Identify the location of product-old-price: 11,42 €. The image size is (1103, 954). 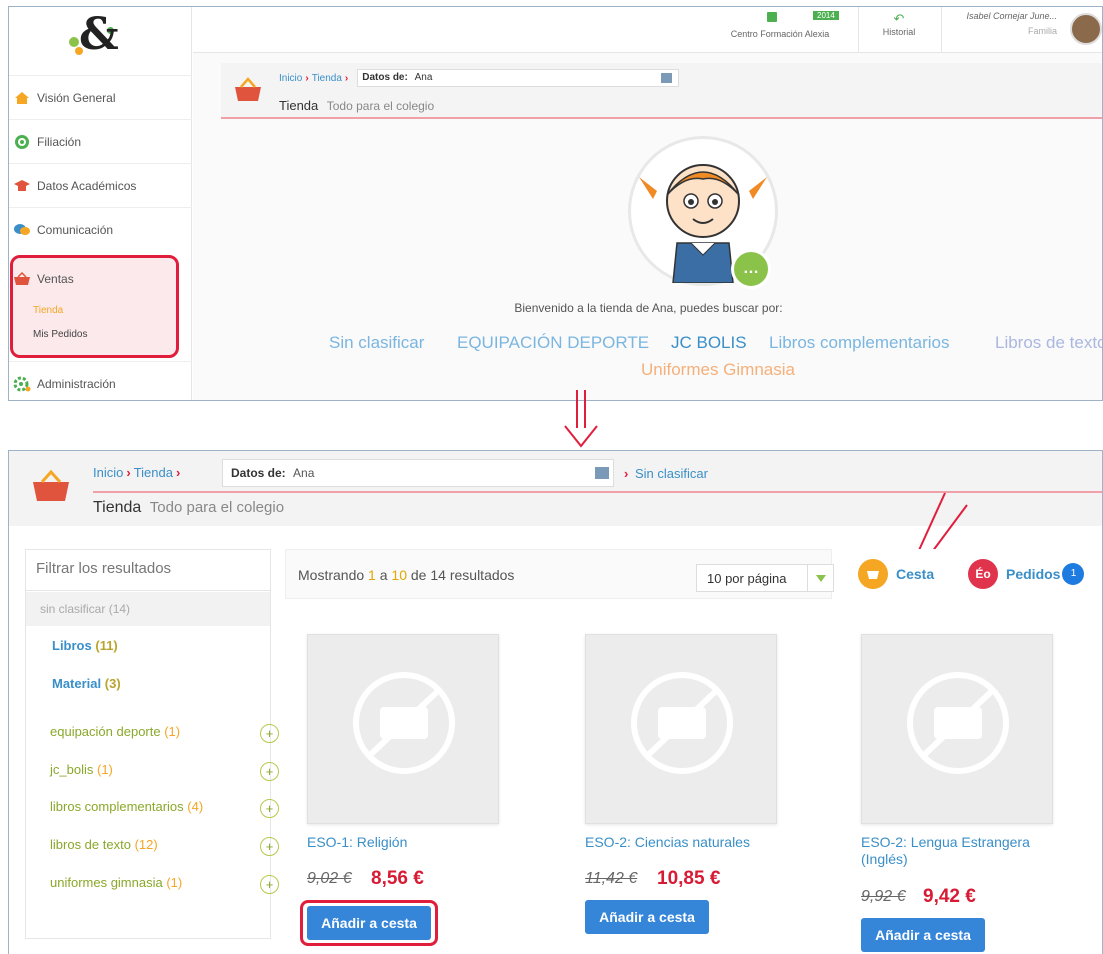
(611, 878).